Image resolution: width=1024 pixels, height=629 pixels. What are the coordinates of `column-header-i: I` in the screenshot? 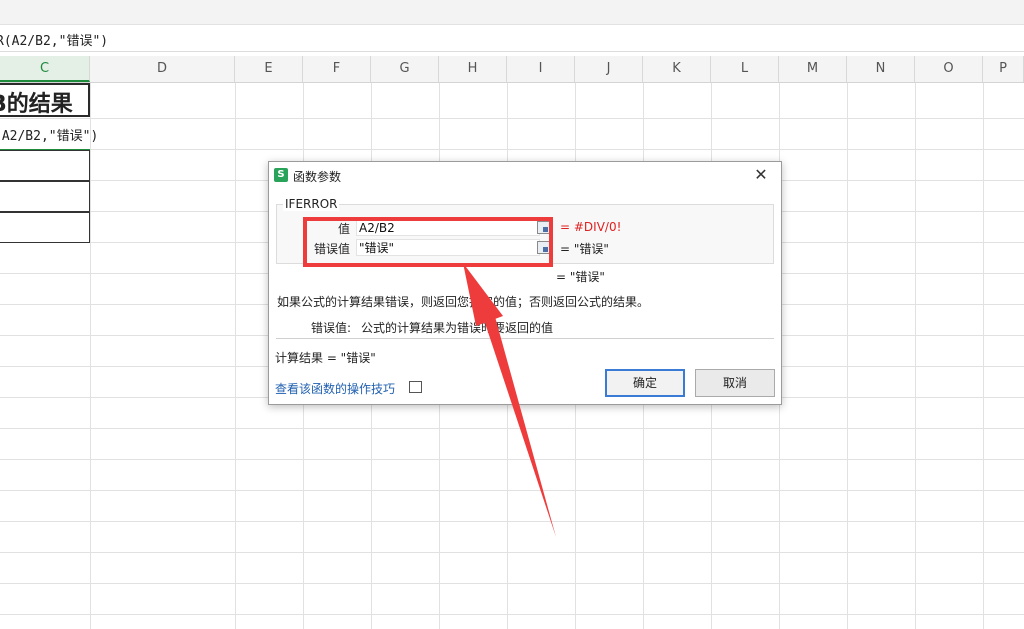 It's located at (541, 69).